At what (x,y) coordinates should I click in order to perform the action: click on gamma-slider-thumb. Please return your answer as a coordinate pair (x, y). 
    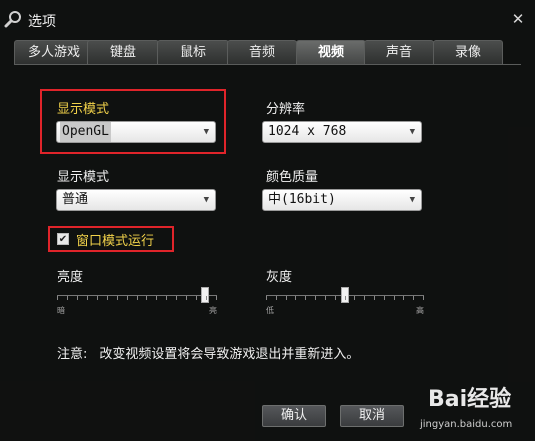
    Looking at the image, I should click on (345, 295).